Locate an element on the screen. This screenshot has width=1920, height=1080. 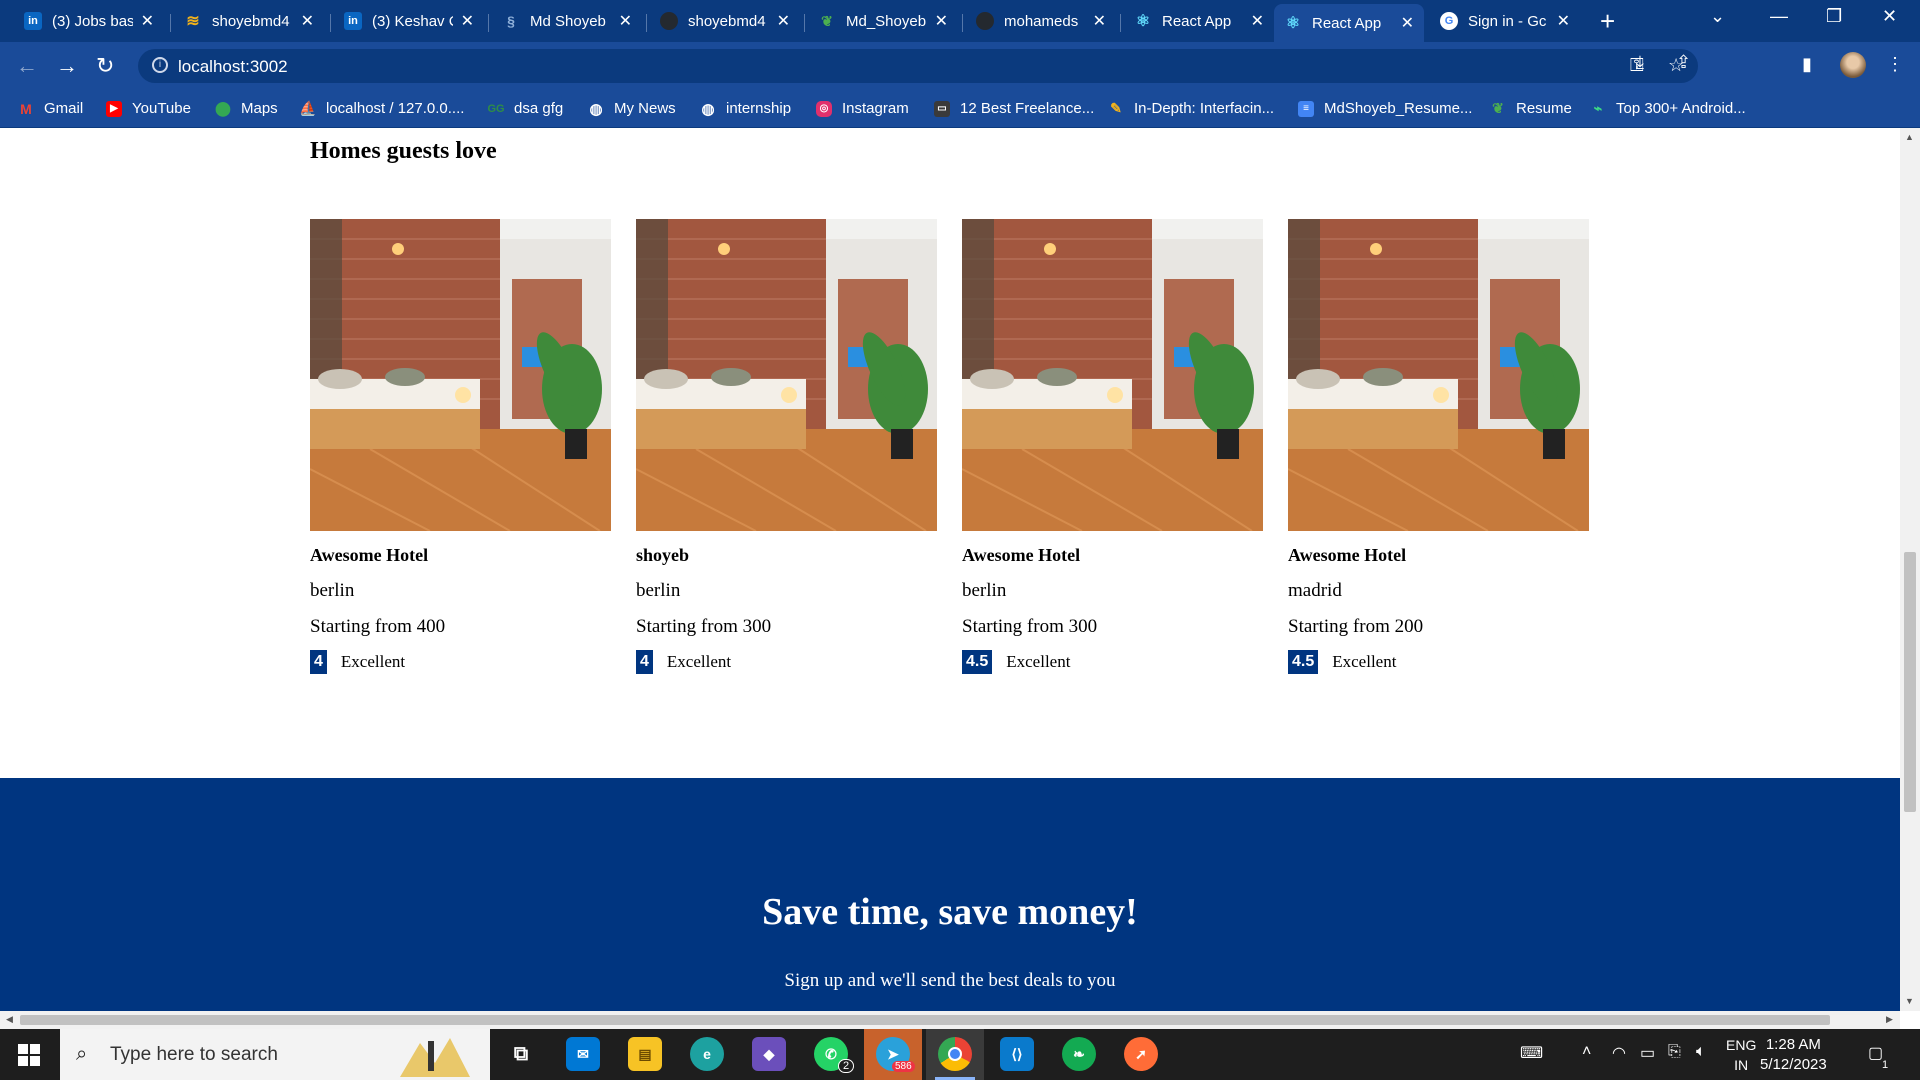
restore-button: ❐ is located at coordinates (1834, 16).